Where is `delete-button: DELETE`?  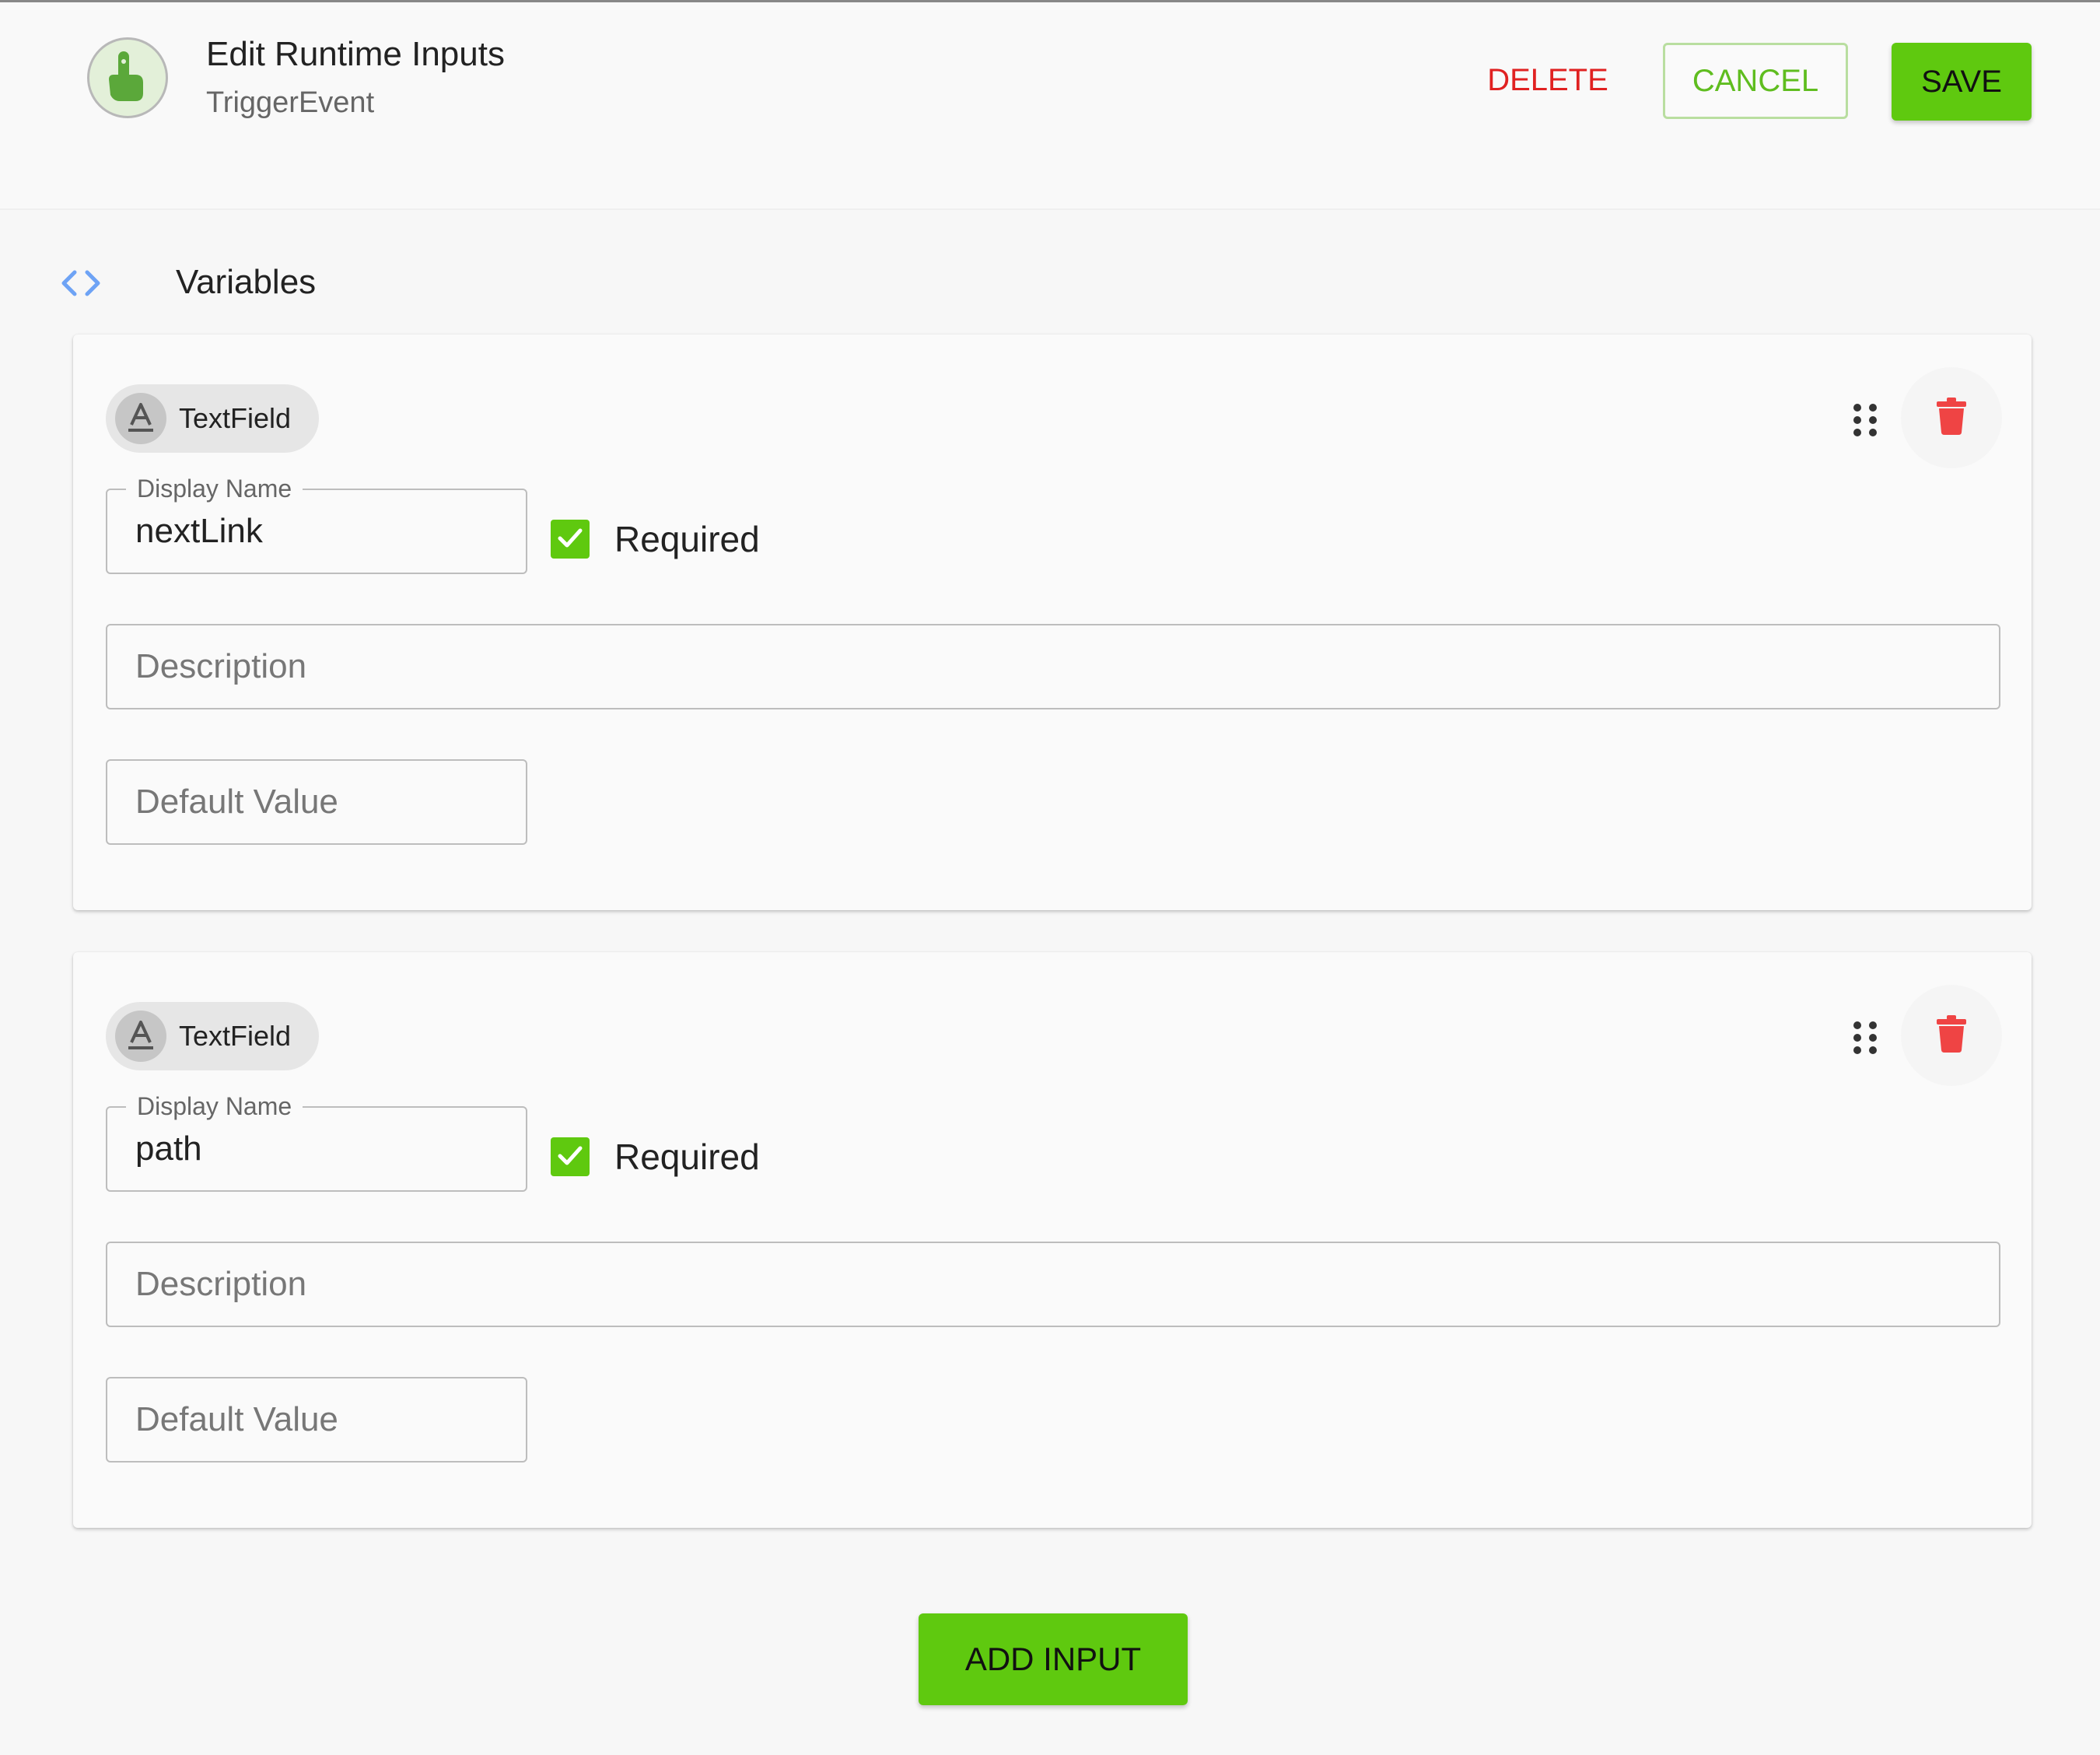 delete-button: DELETE is located at coordinates (1548, 80).